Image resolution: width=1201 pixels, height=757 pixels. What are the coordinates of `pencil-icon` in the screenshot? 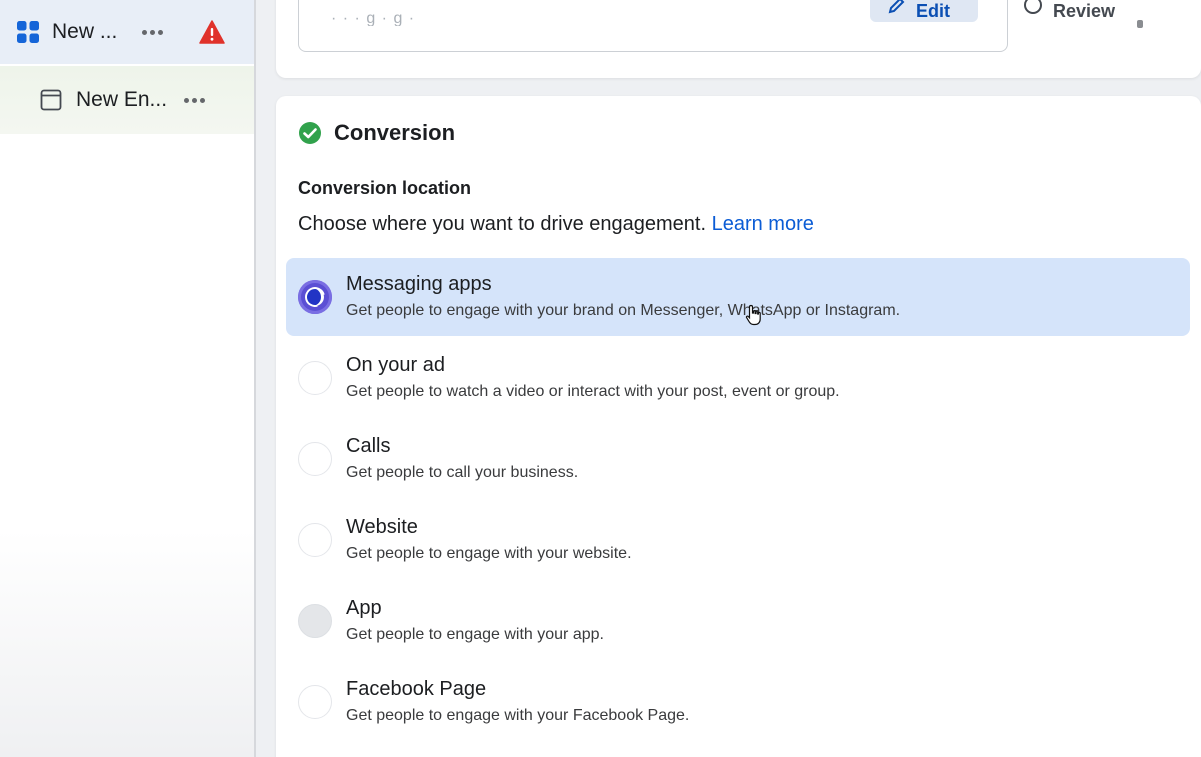 It's located at (896, 7).